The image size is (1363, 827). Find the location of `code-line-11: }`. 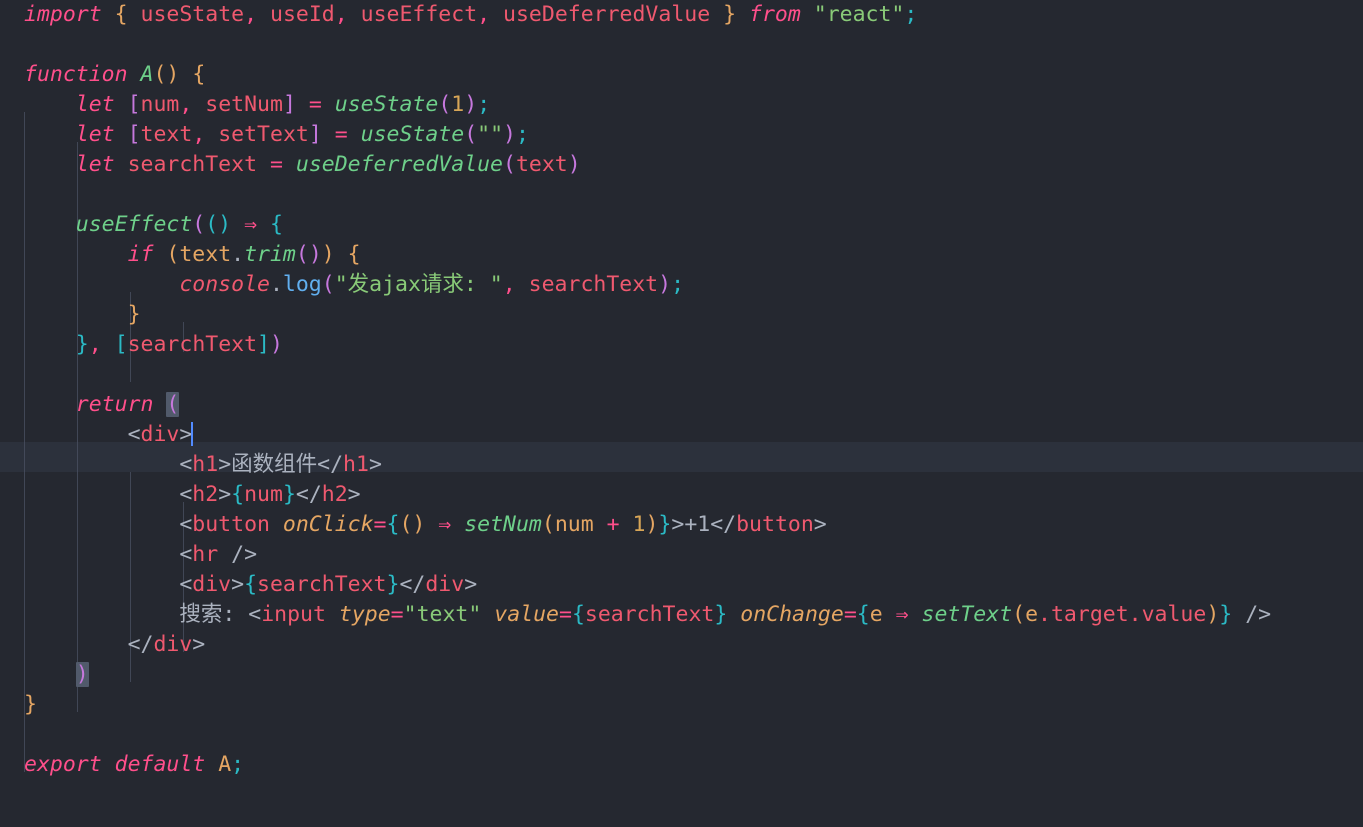

code-line-11: } is located at coordinates (681, 315).